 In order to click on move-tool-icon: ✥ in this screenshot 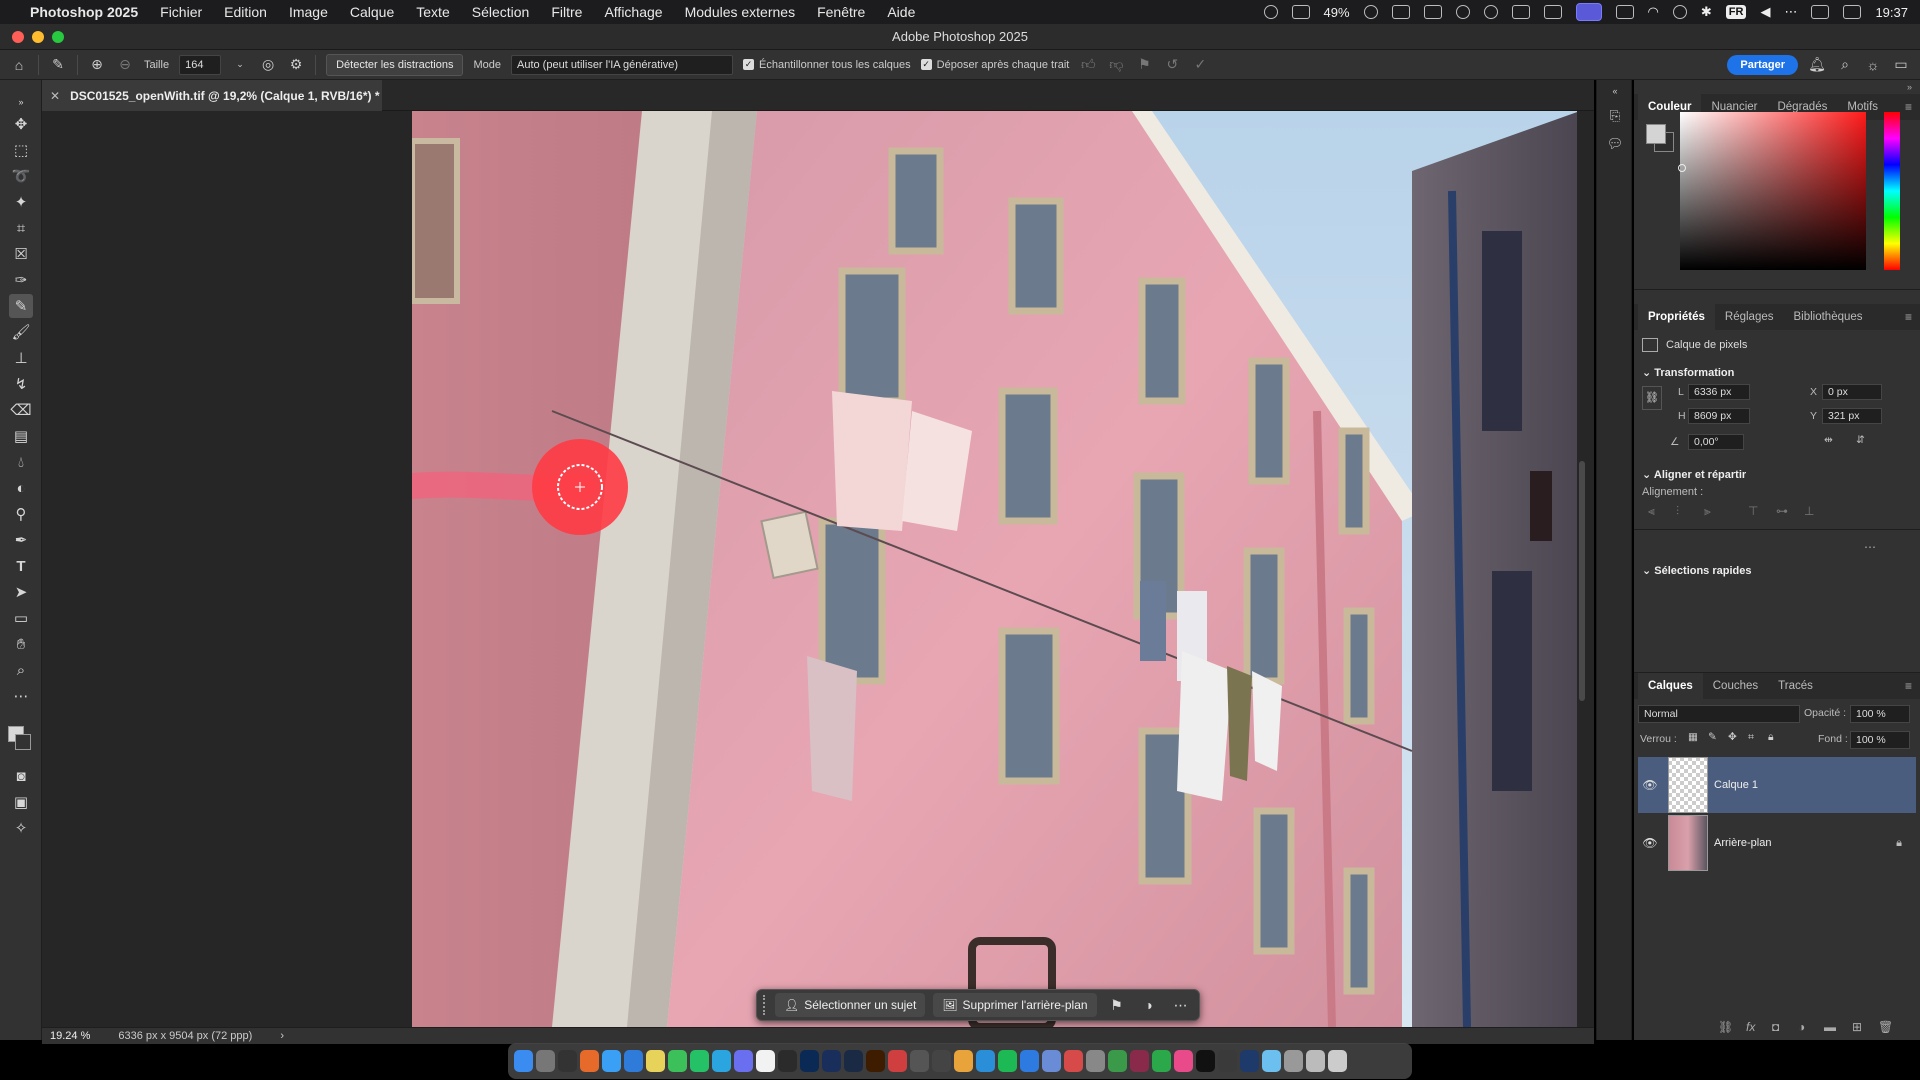, I will do `click(21, 124)`.